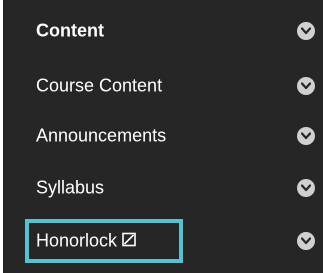 The image size is (323, 273). Describe the element at coordinates (99, 85) in the screenshot. I see `menu-item-label: Course Content` at that location.